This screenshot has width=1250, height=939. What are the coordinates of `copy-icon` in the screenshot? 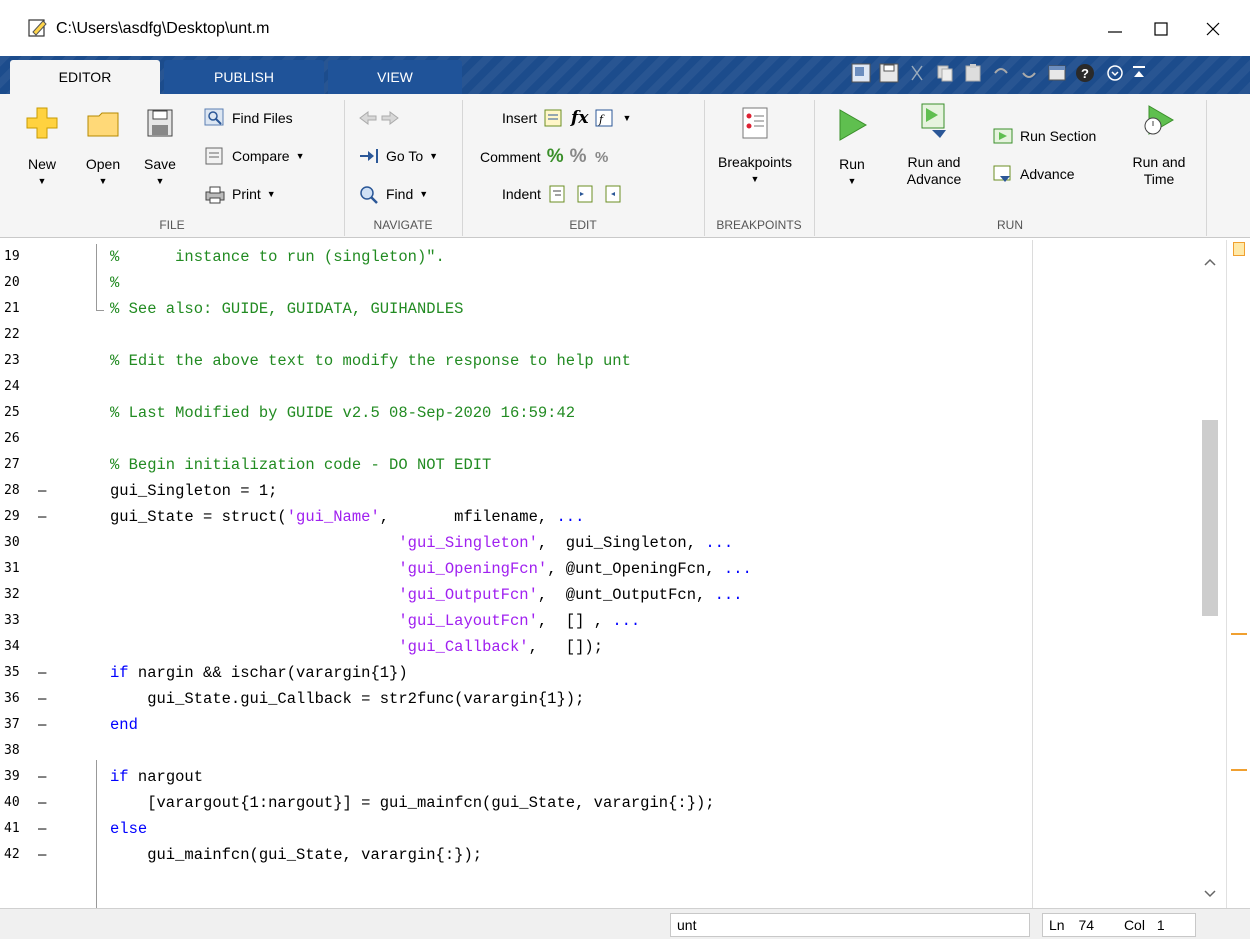 It's located at (945, 73).